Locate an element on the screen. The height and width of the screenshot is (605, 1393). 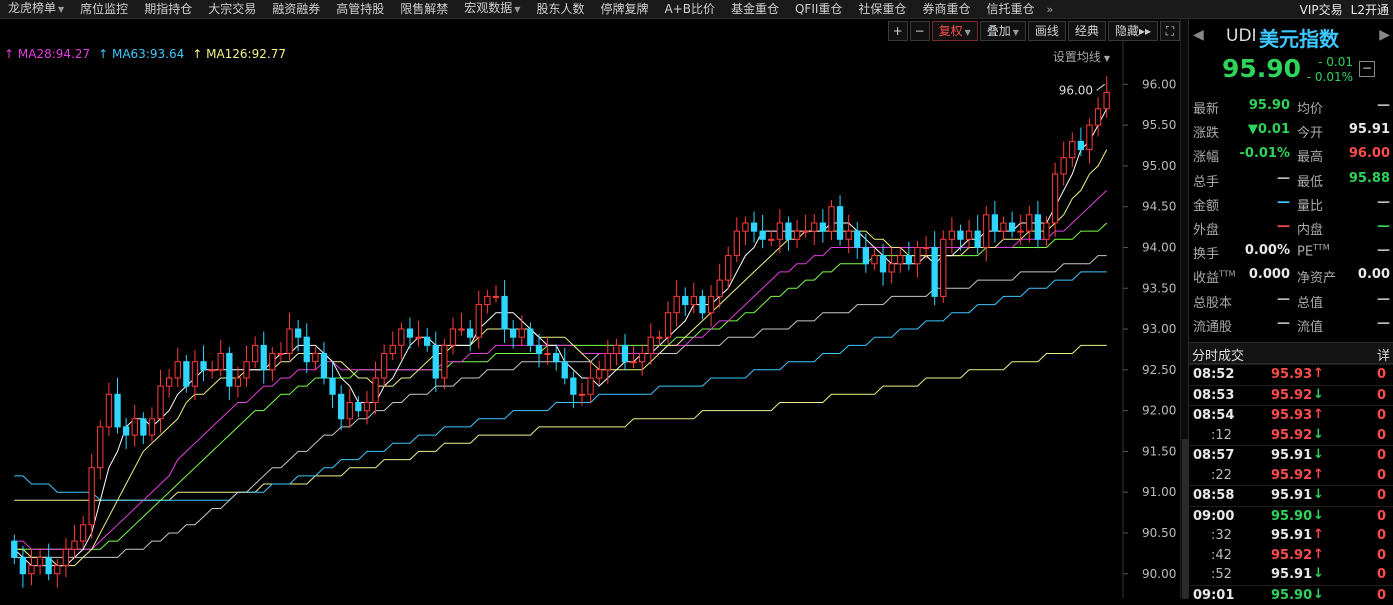
draw-line-button: 画线 is located at coordinates (1047, 31).